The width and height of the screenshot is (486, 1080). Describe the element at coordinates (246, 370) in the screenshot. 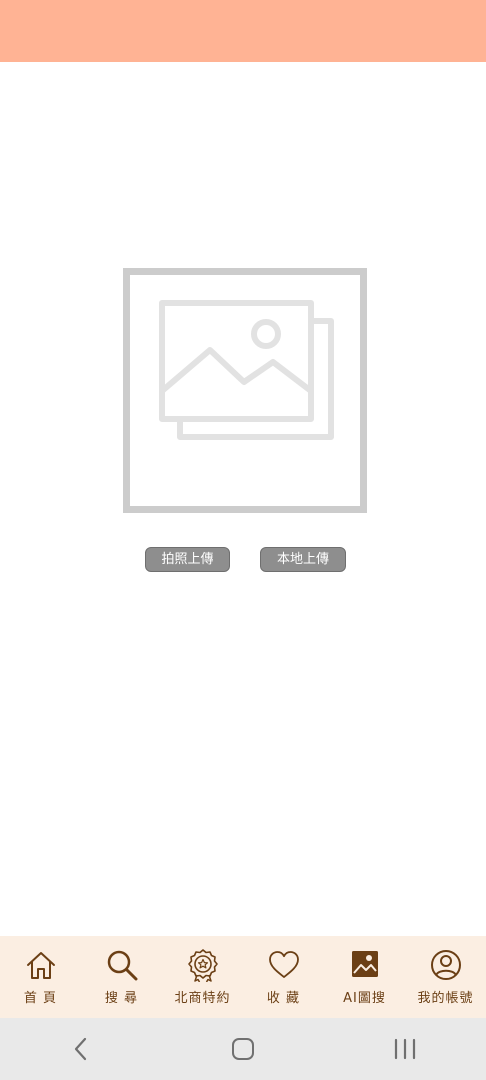

I see `image-placeholder-icon` at that location.